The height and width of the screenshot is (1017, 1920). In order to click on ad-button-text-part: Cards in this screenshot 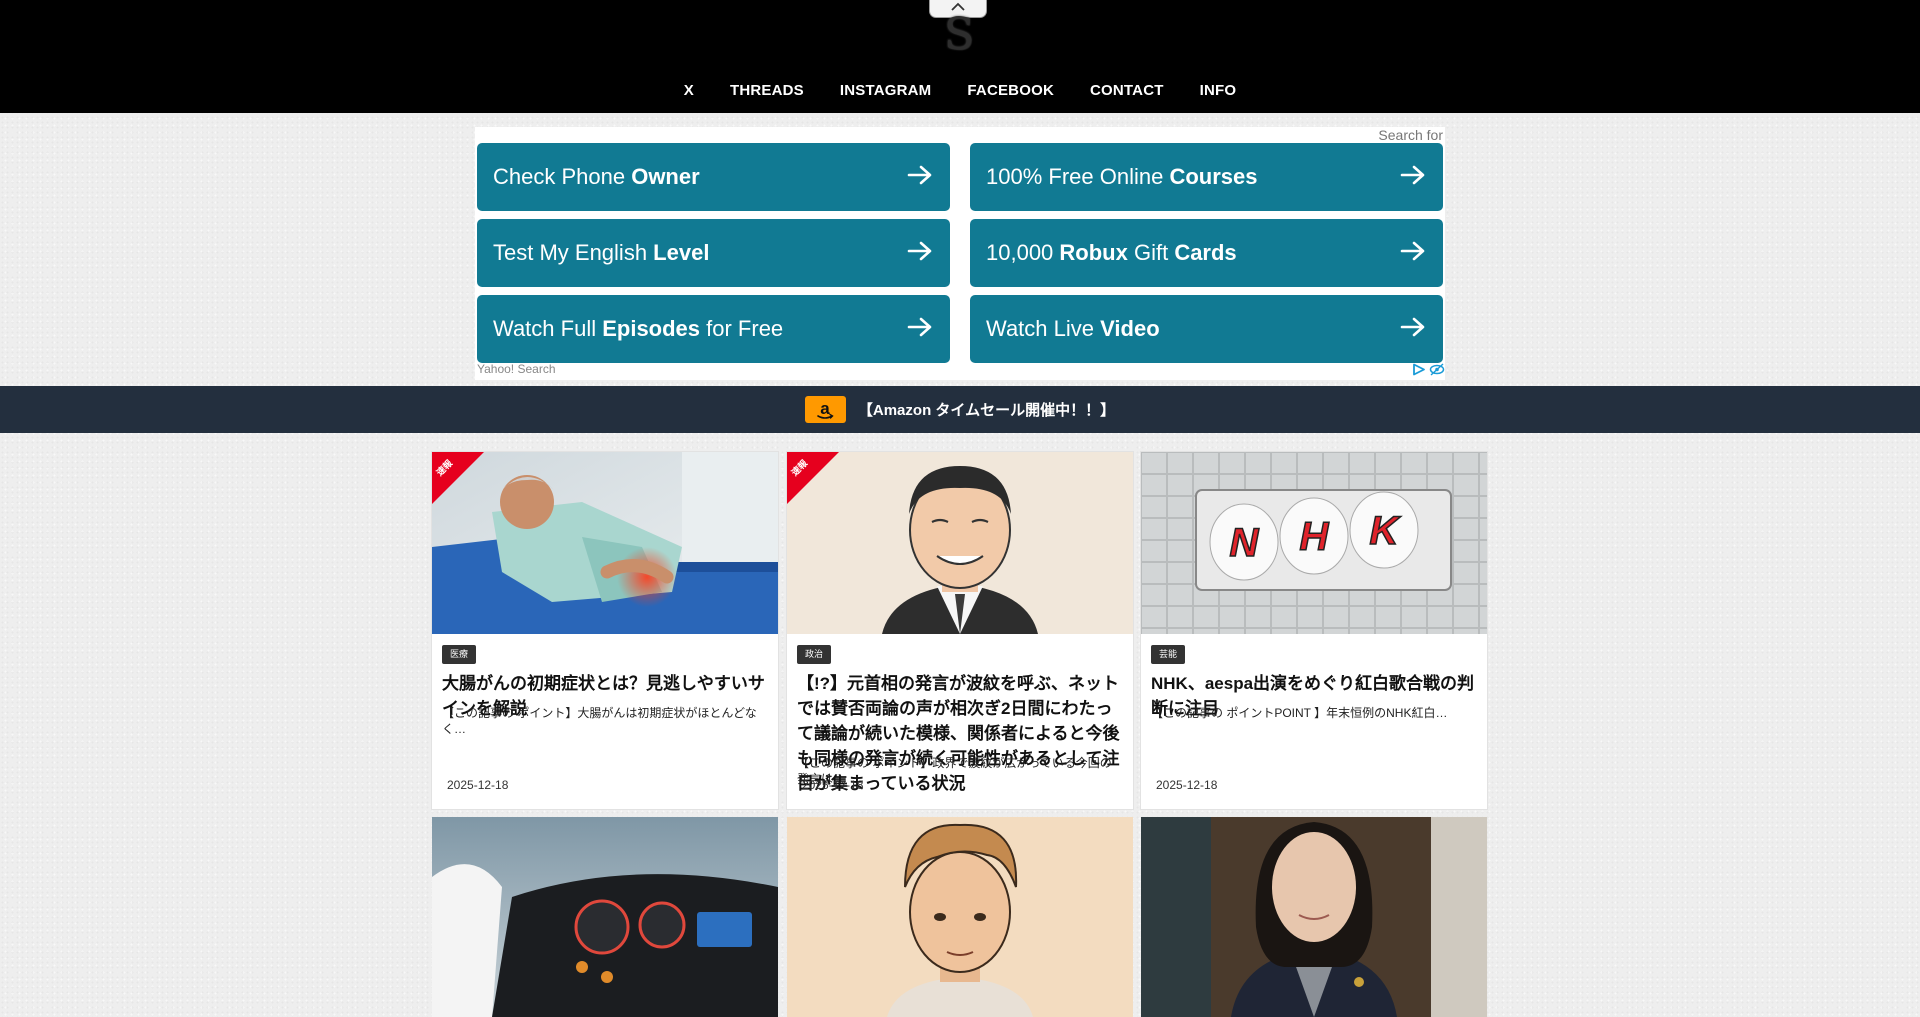, I will do `click(1205, 252)`.